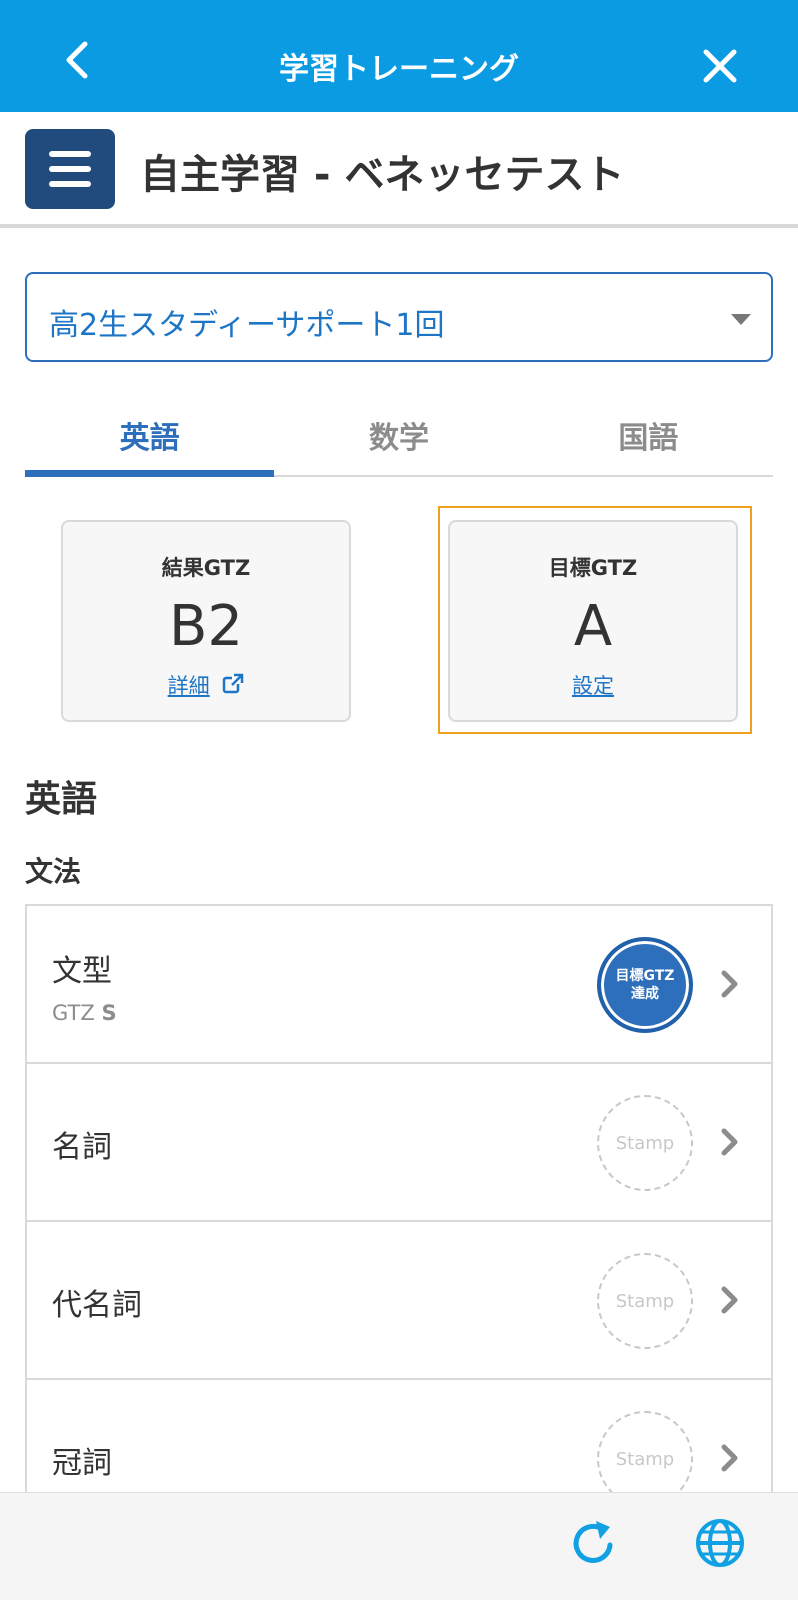  I want to click on top-app-bar: 学習トレーニング, so click(399, 56).